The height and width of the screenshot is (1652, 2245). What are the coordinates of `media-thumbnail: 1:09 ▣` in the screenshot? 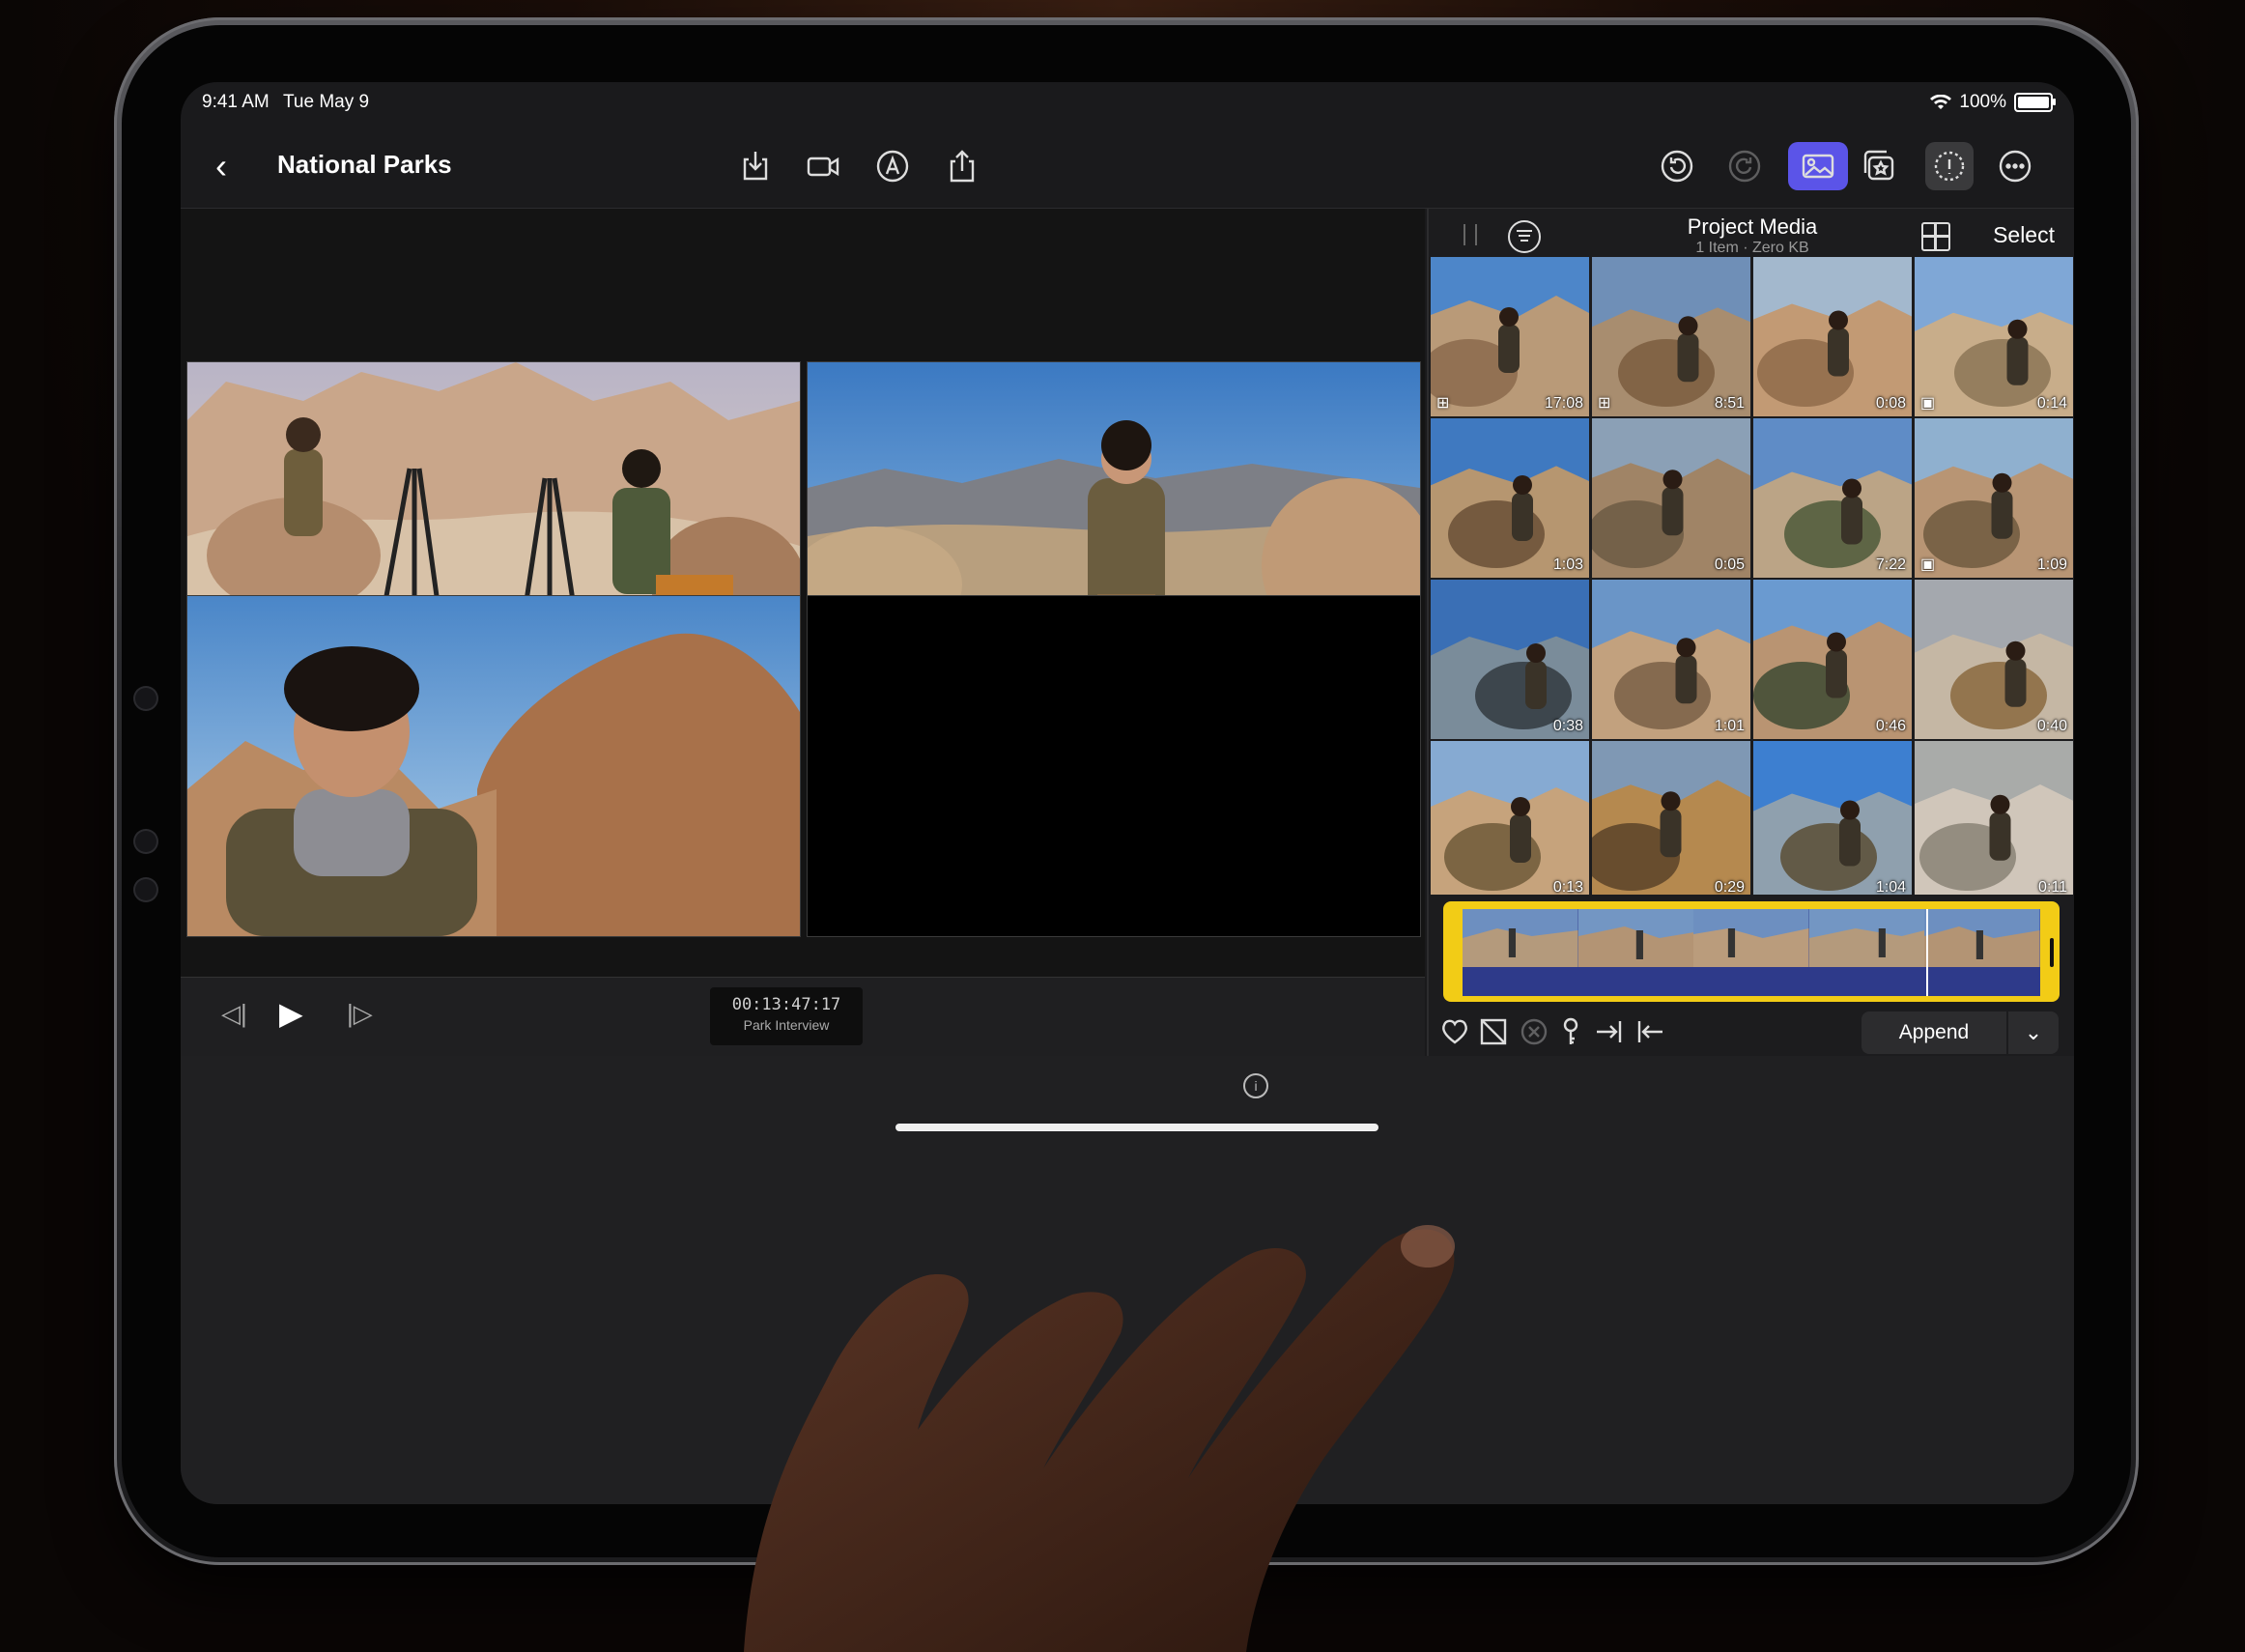 It's located at (1994, 498).